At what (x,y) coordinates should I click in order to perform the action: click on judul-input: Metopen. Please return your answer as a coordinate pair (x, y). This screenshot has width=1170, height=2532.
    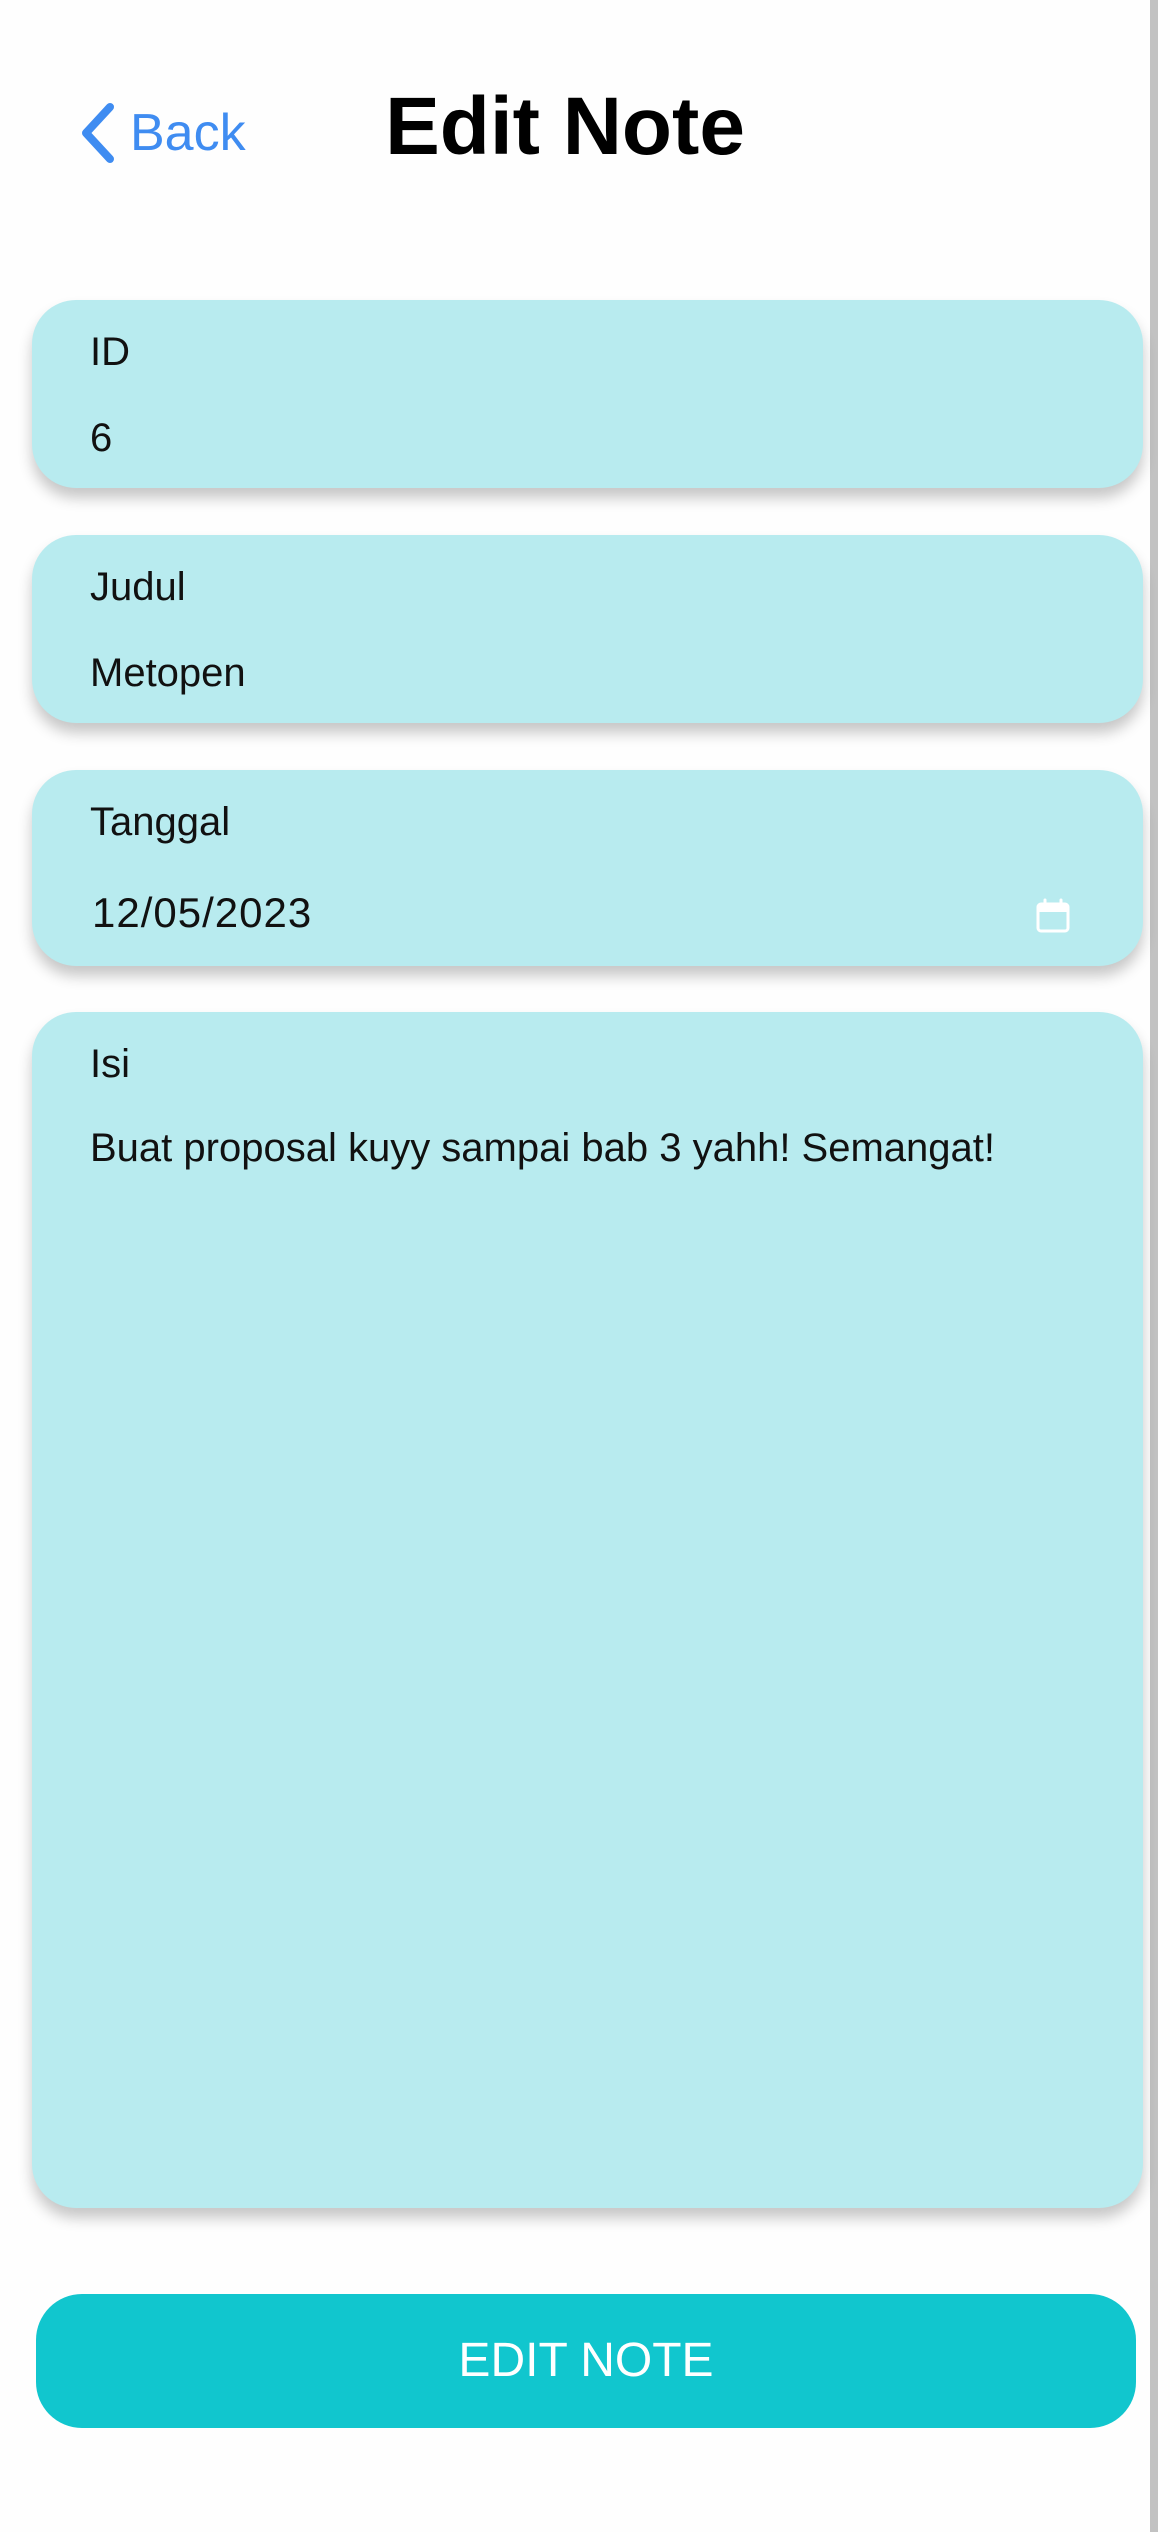
    Looking at the image, I should click on (580, 673).